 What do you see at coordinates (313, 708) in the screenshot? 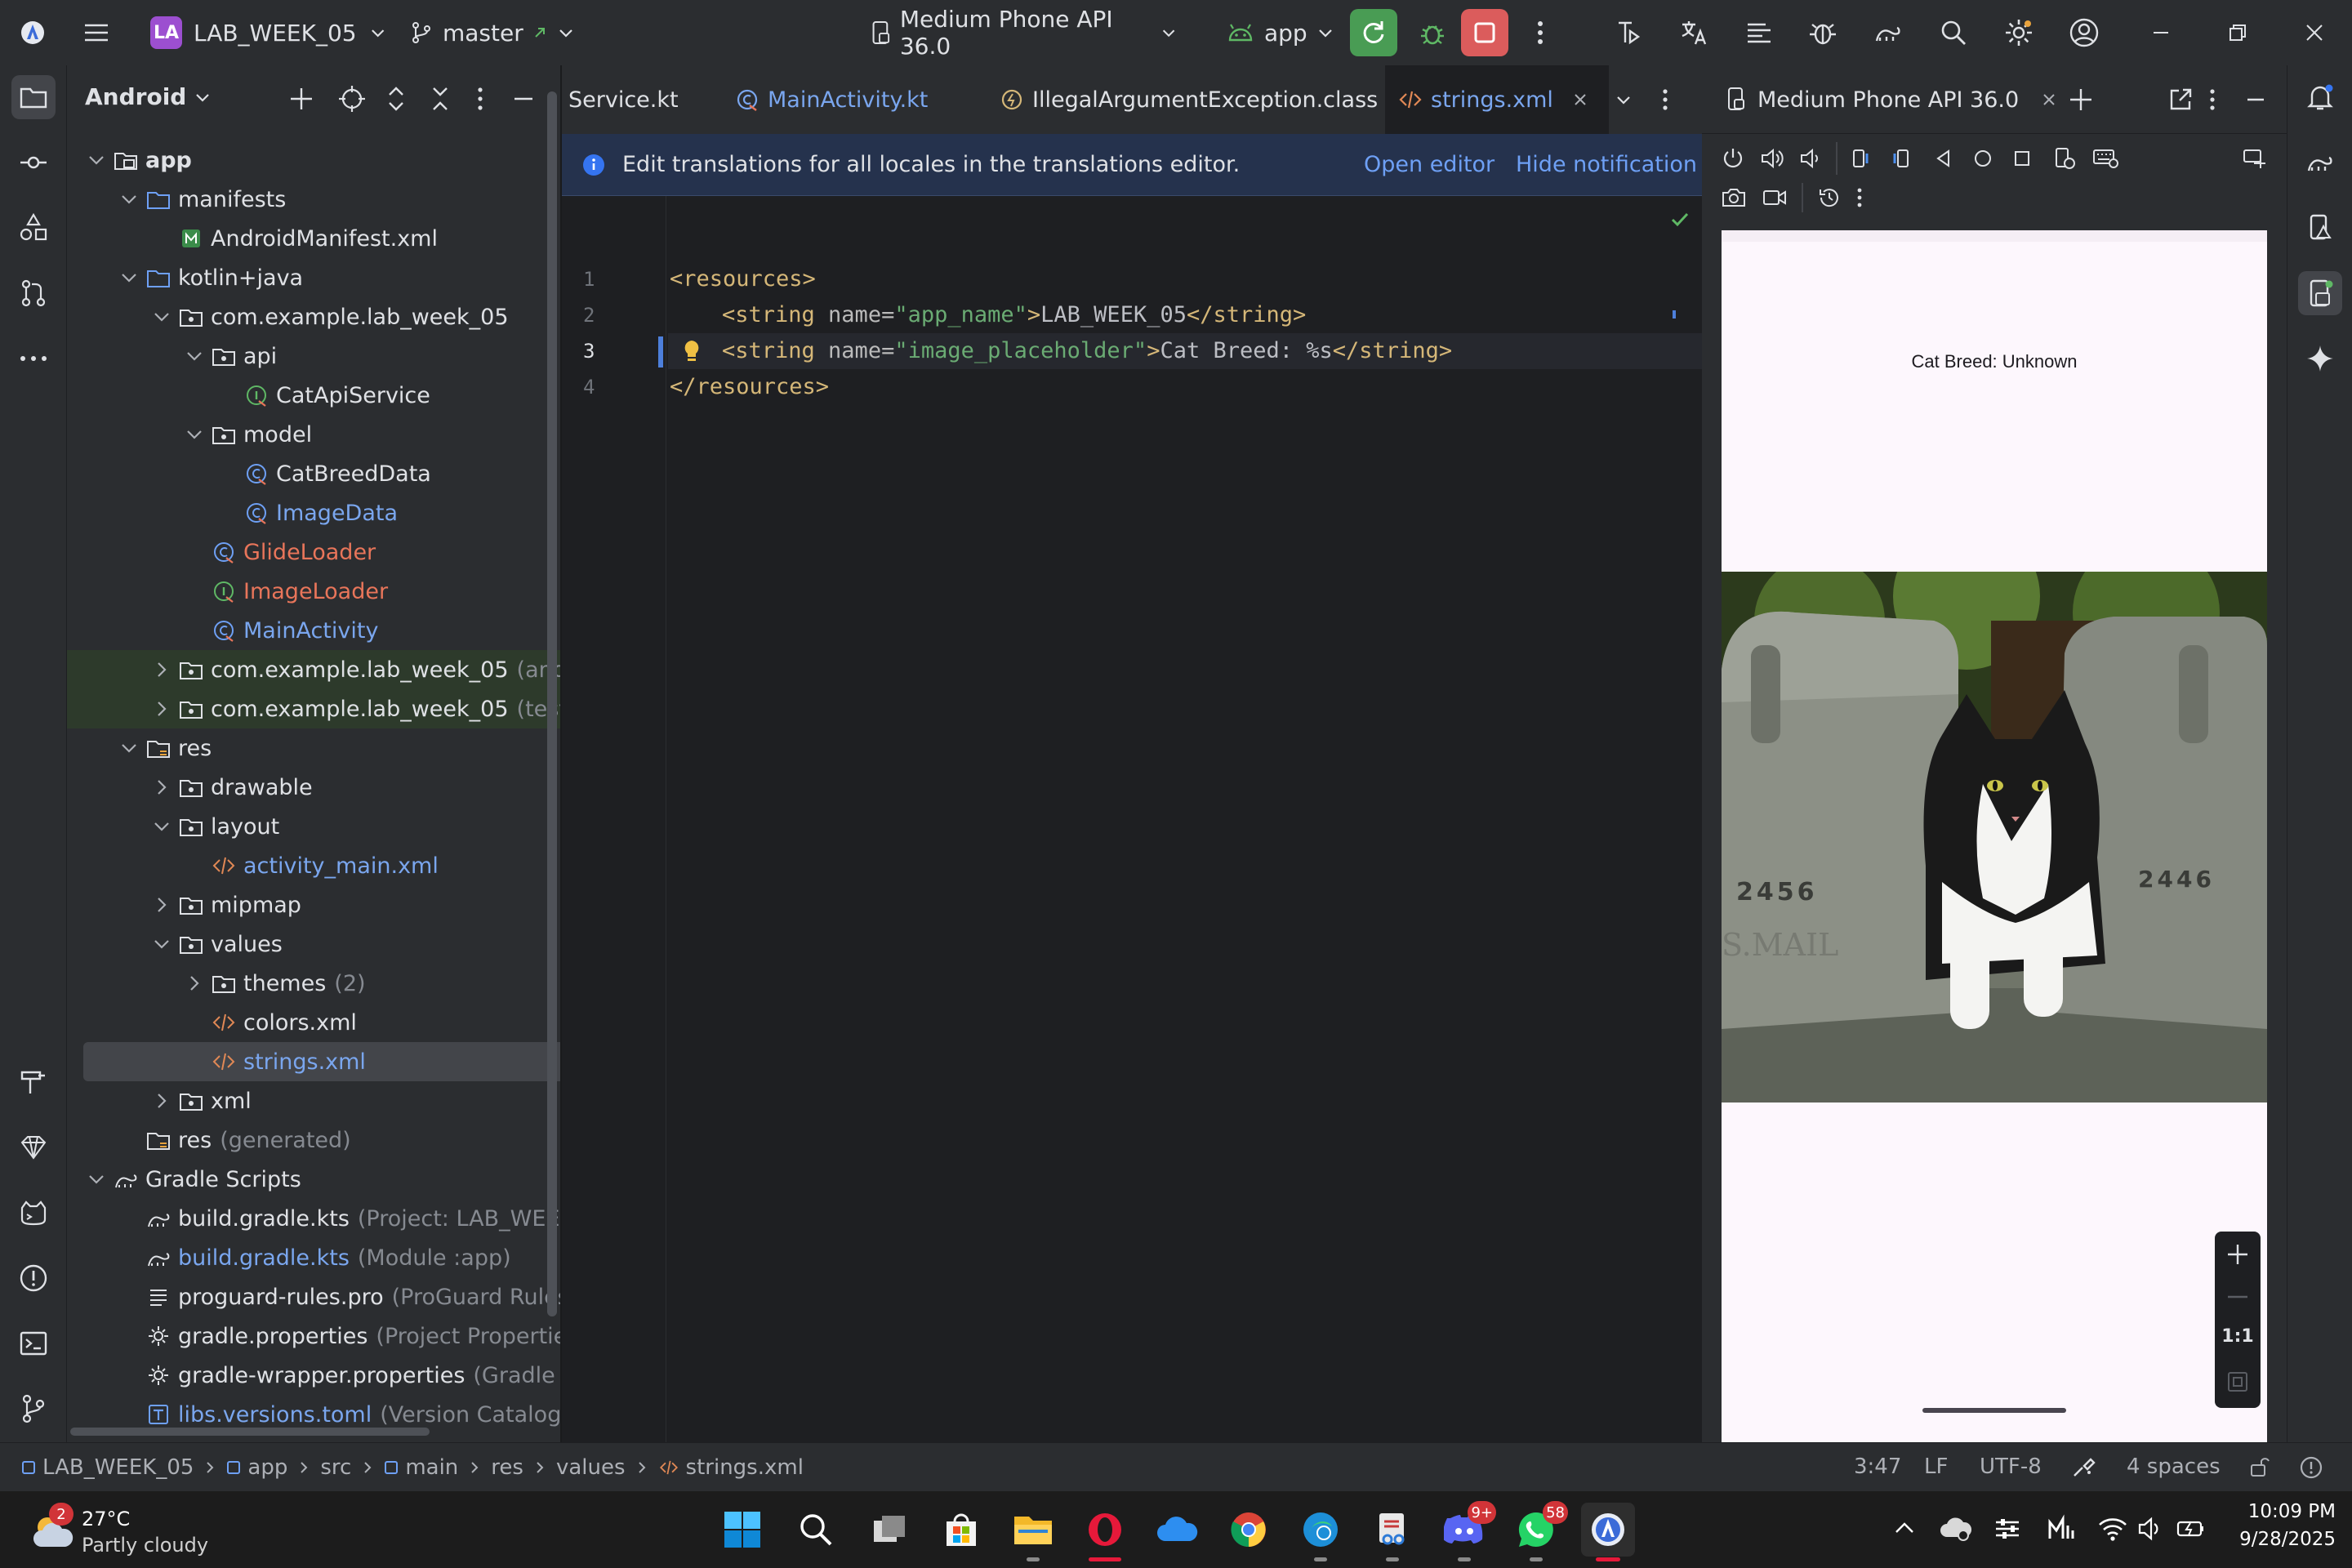
I see `tree-item: com.example.lab_week_05(test)` at bounding box center [313, 708].